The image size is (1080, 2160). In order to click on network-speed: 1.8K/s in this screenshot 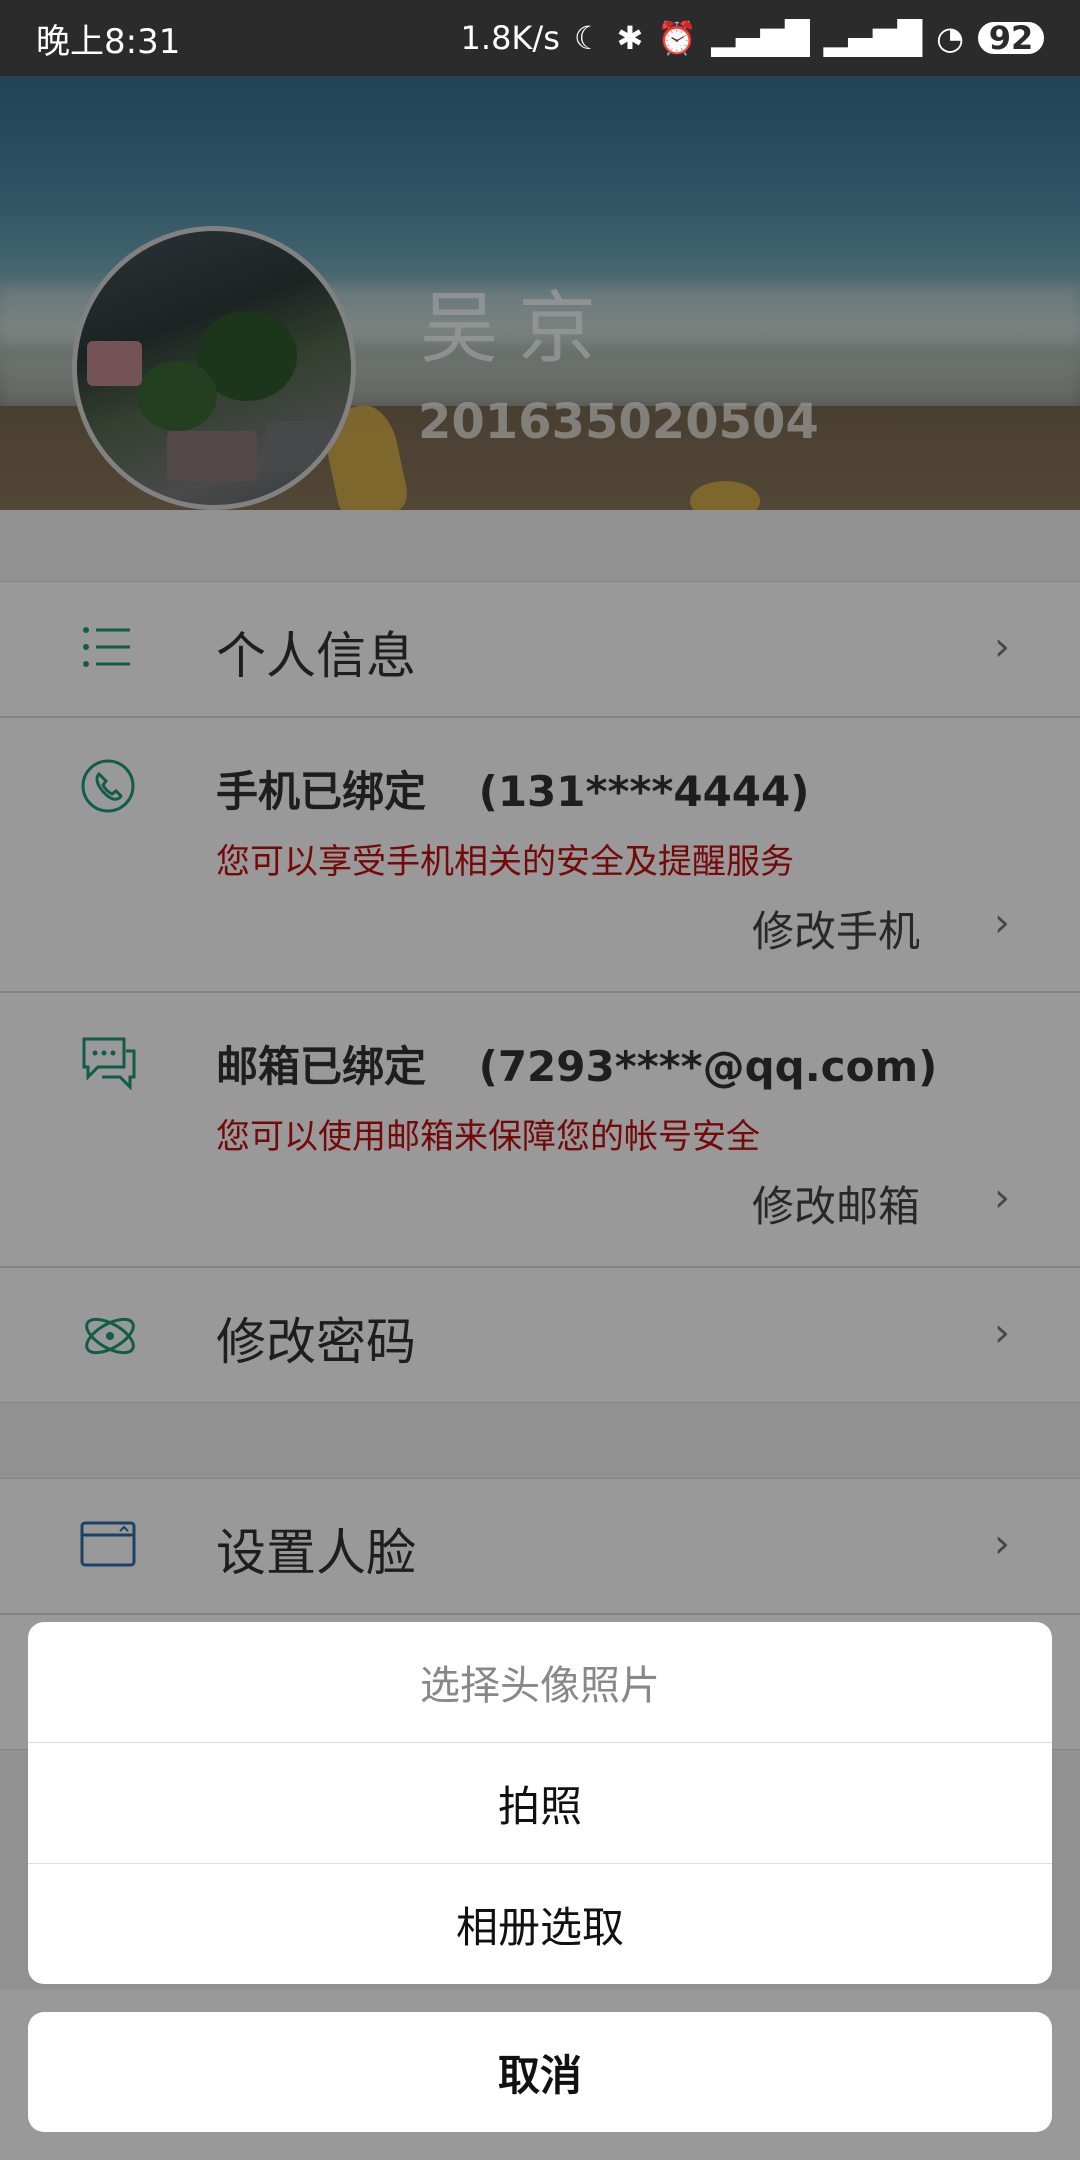, I will do `click(510, 38)`.